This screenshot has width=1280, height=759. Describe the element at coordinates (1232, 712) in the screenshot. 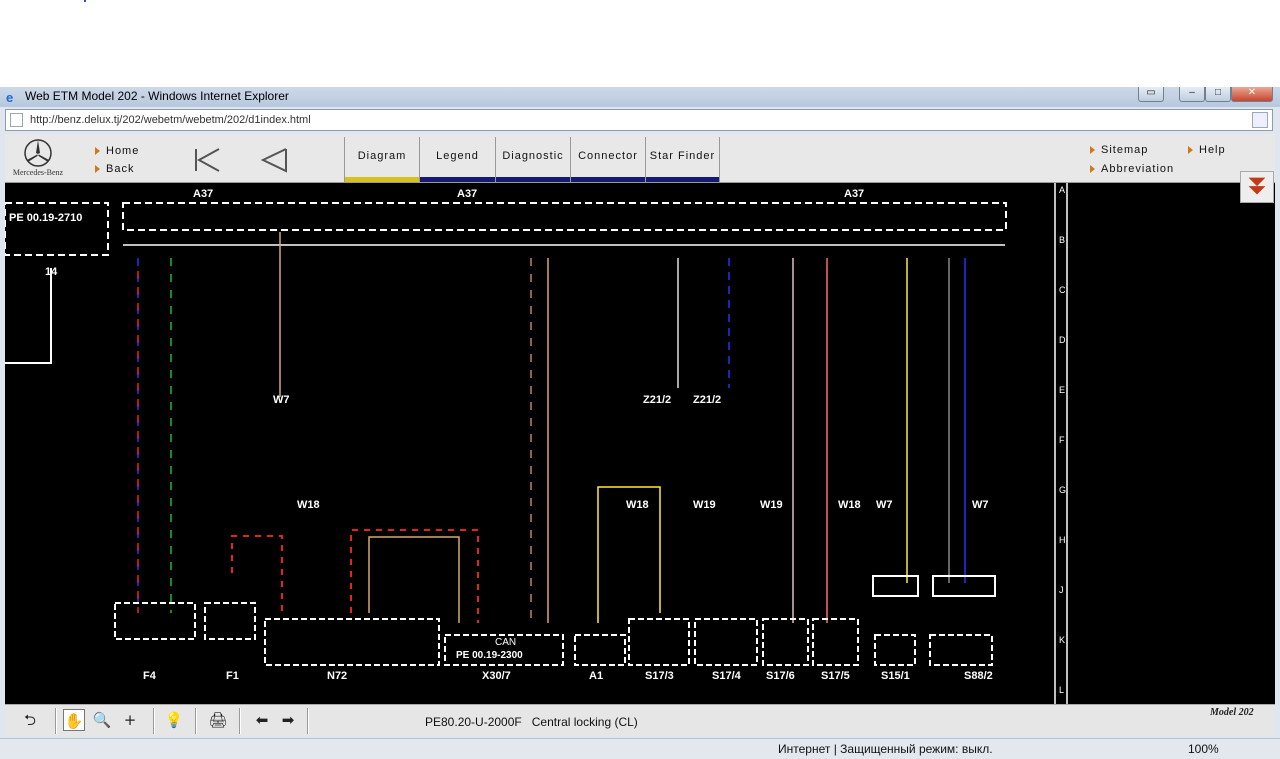

I see `model-badge: Model 202` at that location.